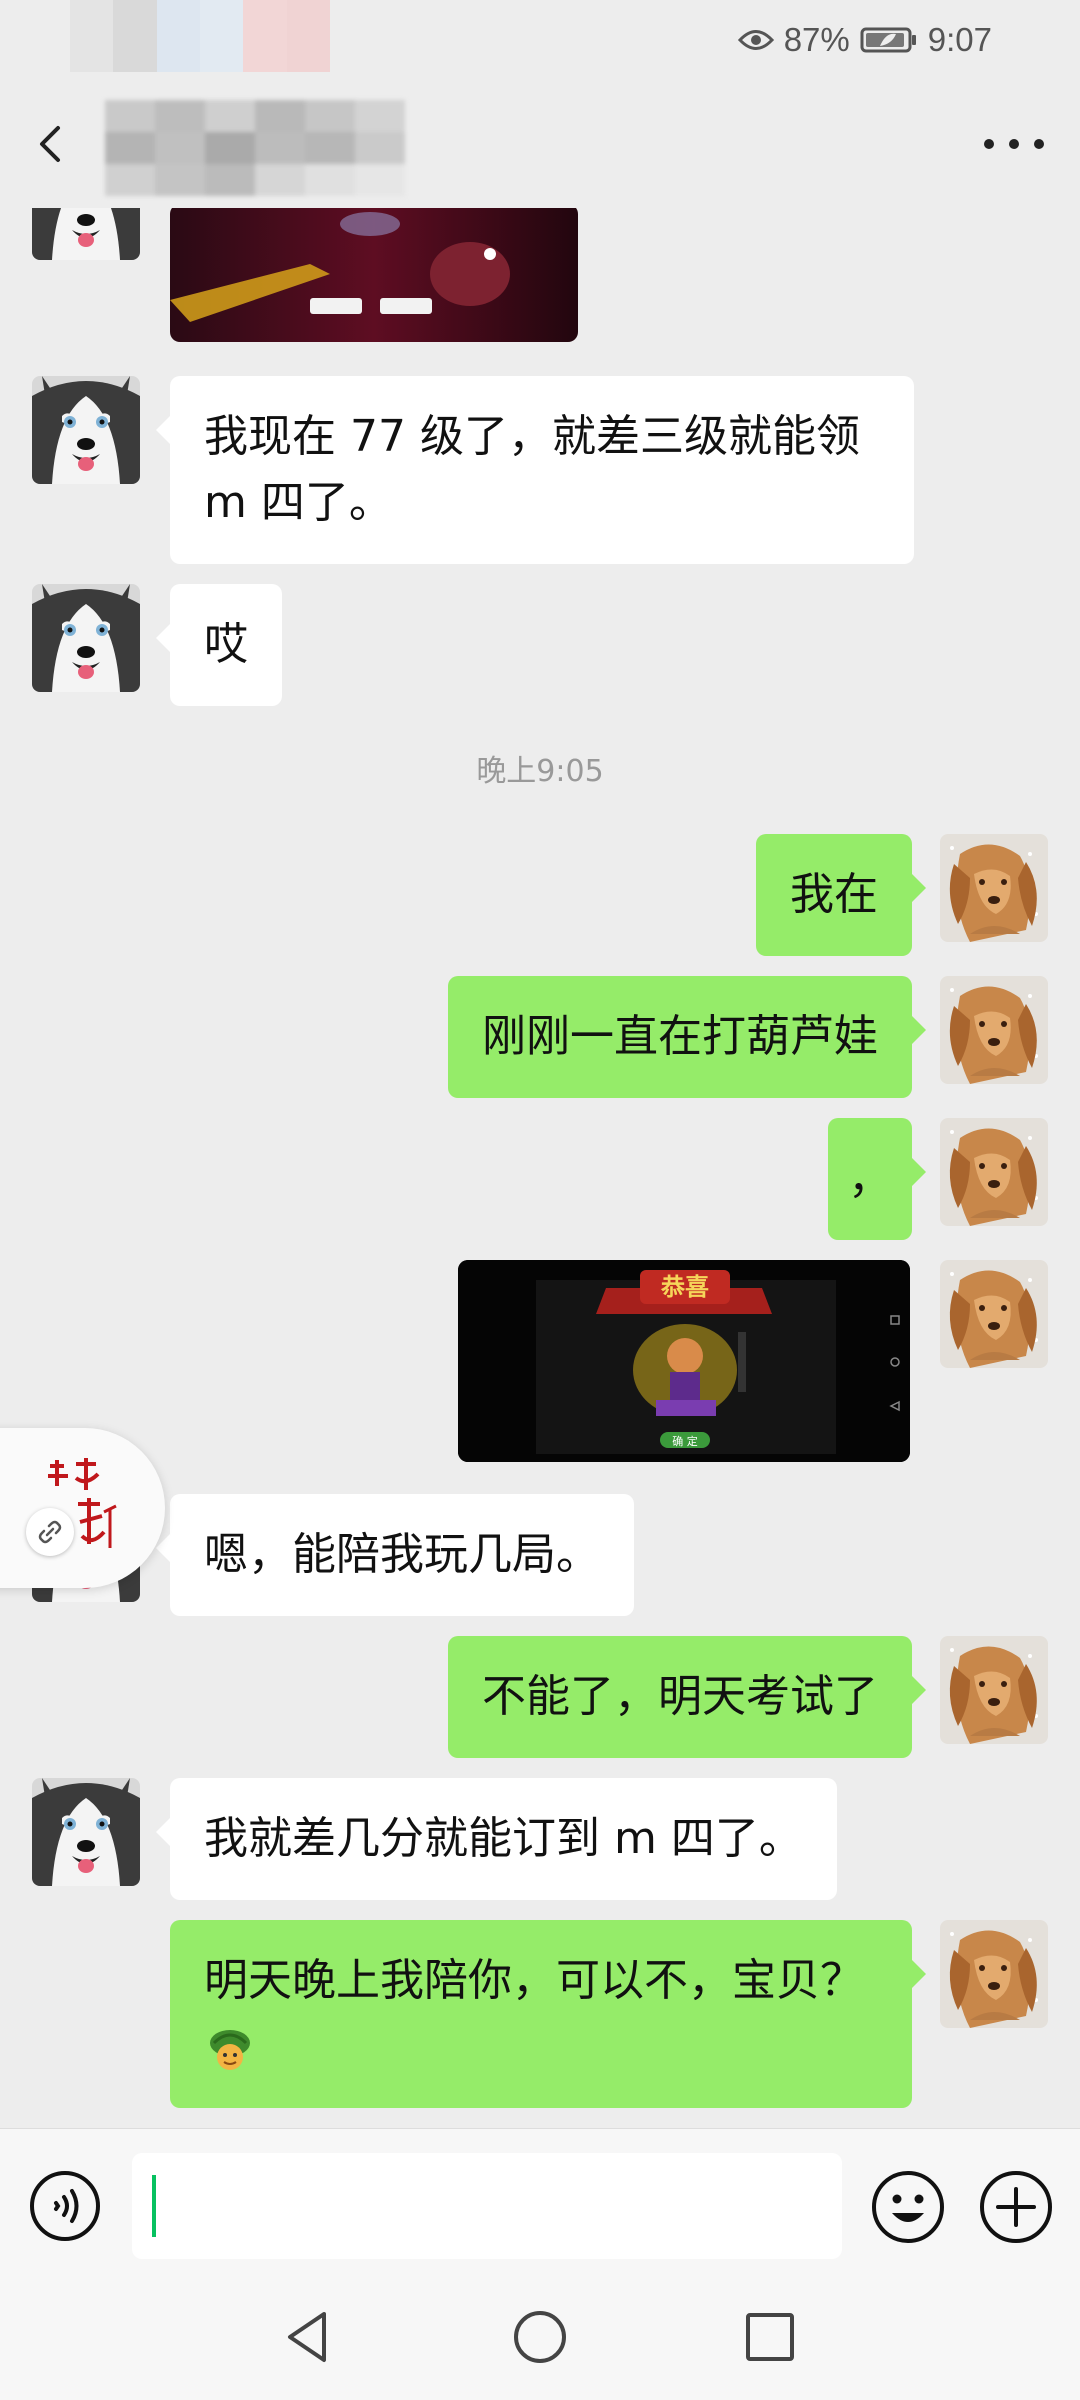 The width and height of the screenshot is (1080, 2400). I want to click on message-bubble-incoming: 哎, so click(219, 645).